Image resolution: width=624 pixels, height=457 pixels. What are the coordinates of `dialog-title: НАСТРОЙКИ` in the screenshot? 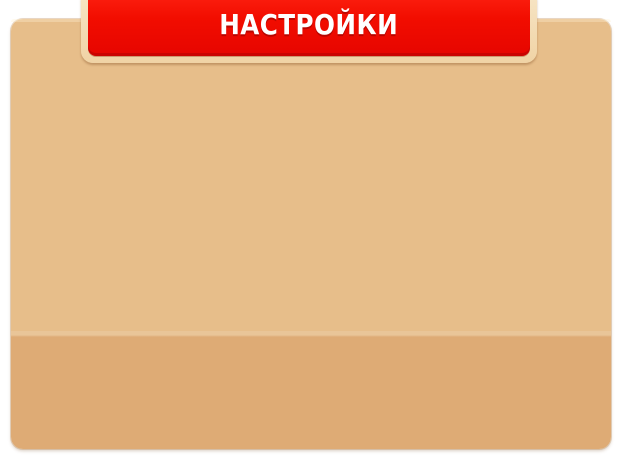 It's located at (309, 24).